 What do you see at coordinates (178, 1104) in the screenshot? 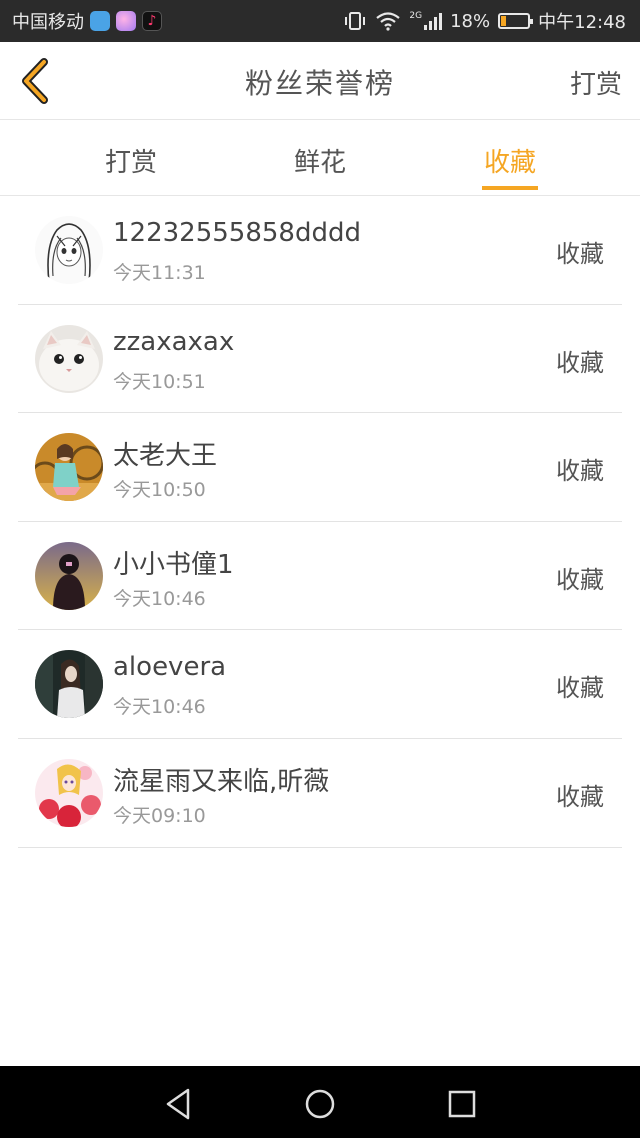
I see `back-triangle-icon` at bounding box center [178, 1104].